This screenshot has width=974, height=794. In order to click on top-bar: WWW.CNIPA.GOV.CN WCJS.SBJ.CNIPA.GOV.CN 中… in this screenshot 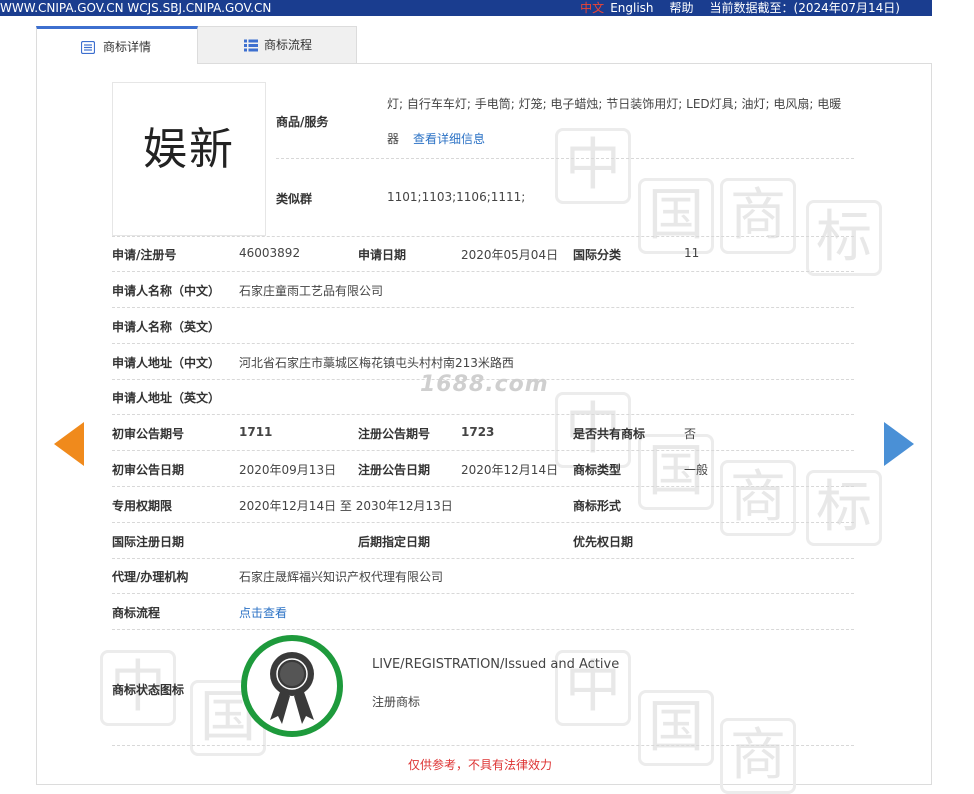, I will do `click(466, 8)`.